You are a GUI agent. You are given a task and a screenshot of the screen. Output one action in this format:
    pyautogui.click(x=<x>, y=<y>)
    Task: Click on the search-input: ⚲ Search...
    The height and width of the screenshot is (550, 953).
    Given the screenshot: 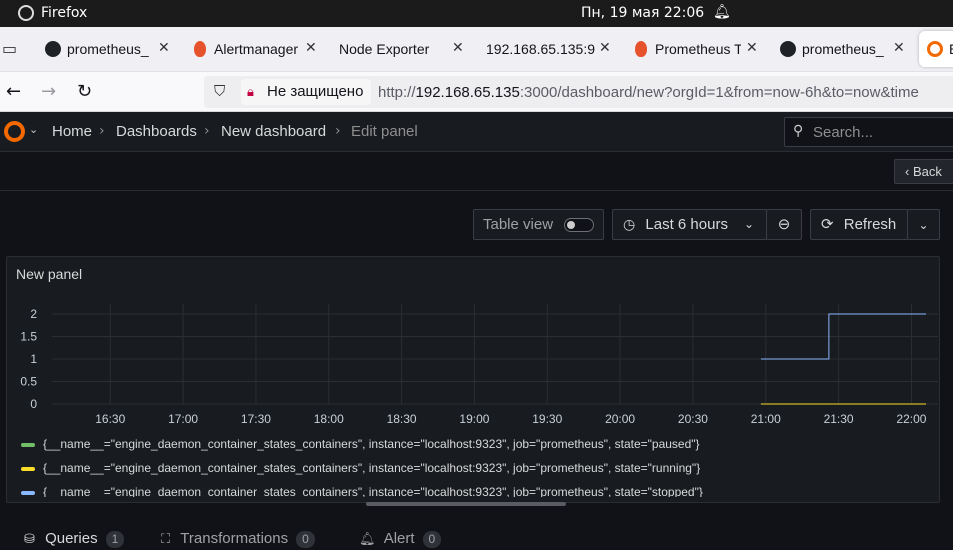 What is the action you would take?
    pyautogui.click(x=868, y=132)
    